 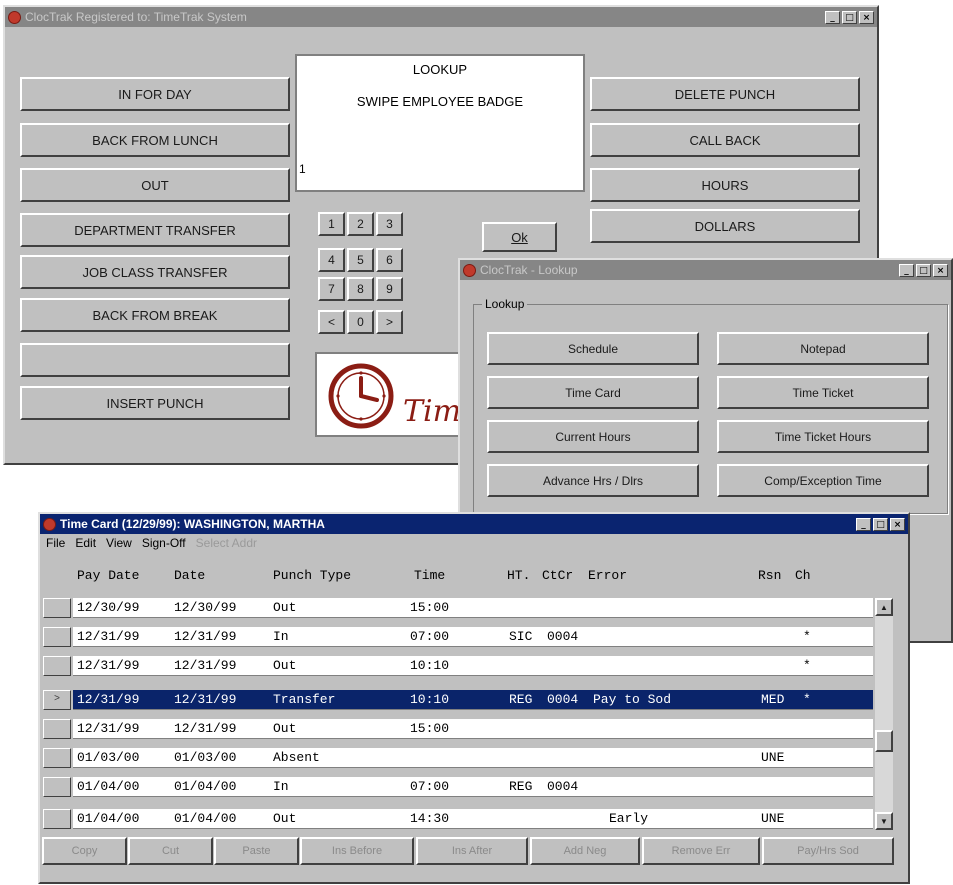 I want to click on table-row: 12/30/99 12/30/99 Out 15:00, so click(x=473, y=608).